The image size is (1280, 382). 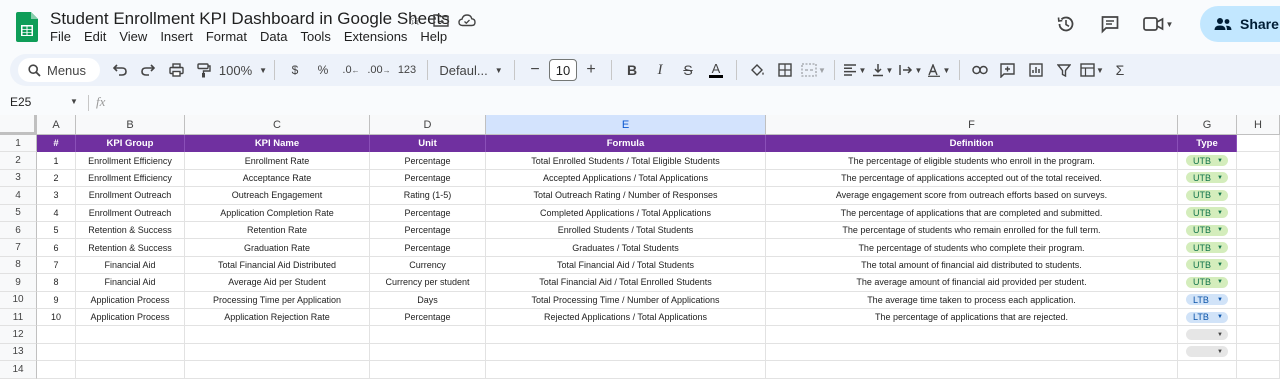 What do you see at coordinates (18, 352) in the screenshot?
I see `row-header-13: 13` at bounding box center [18, 352].